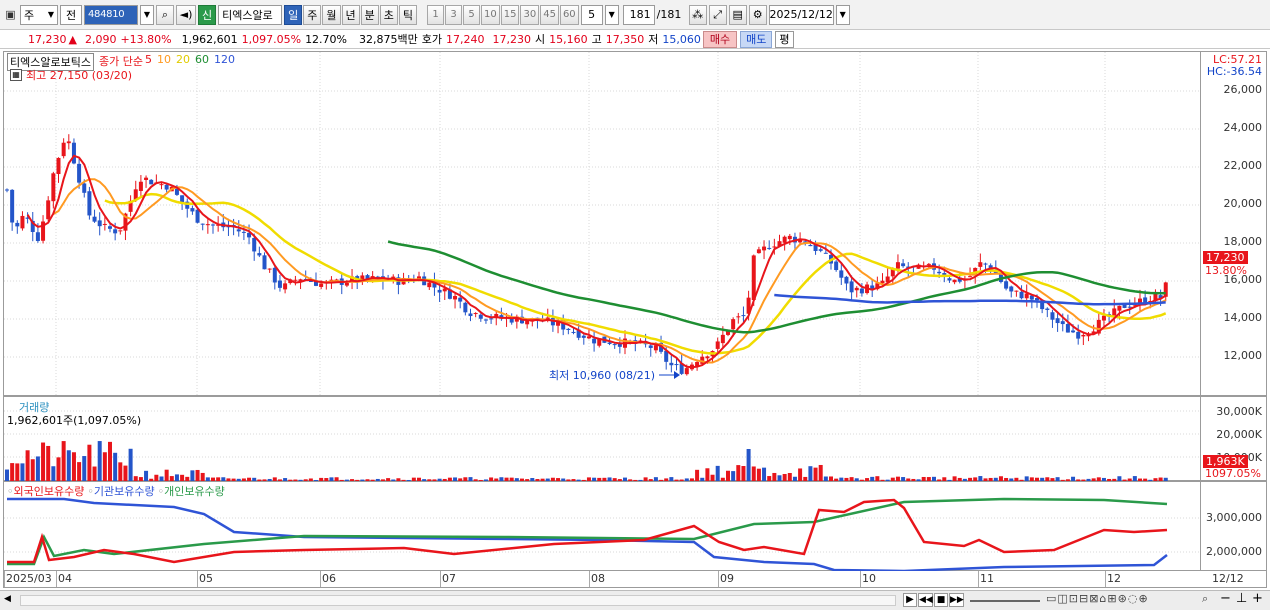  What do you see at coordinates (1225, 598) in the screenshot?
I see `zoom-out-button: −` at bounding box center [1225, 598].